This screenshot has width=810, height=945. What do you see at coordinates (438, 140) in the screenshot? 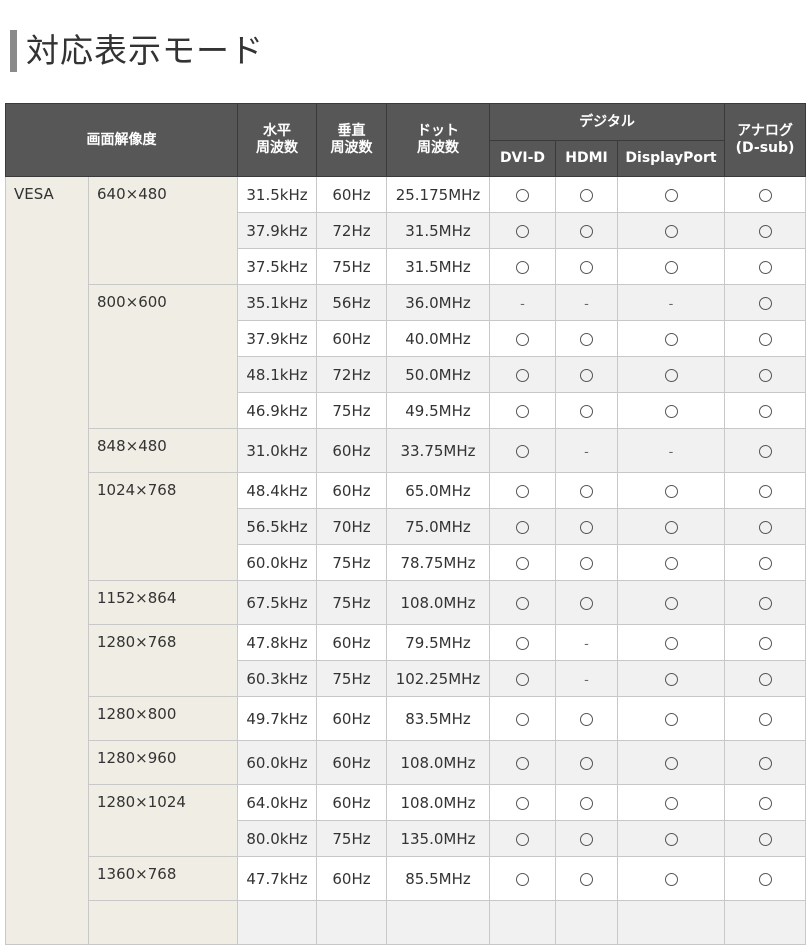
I see `header-dot-frequency: ドット 周波数` at bounding box center [438, 140].